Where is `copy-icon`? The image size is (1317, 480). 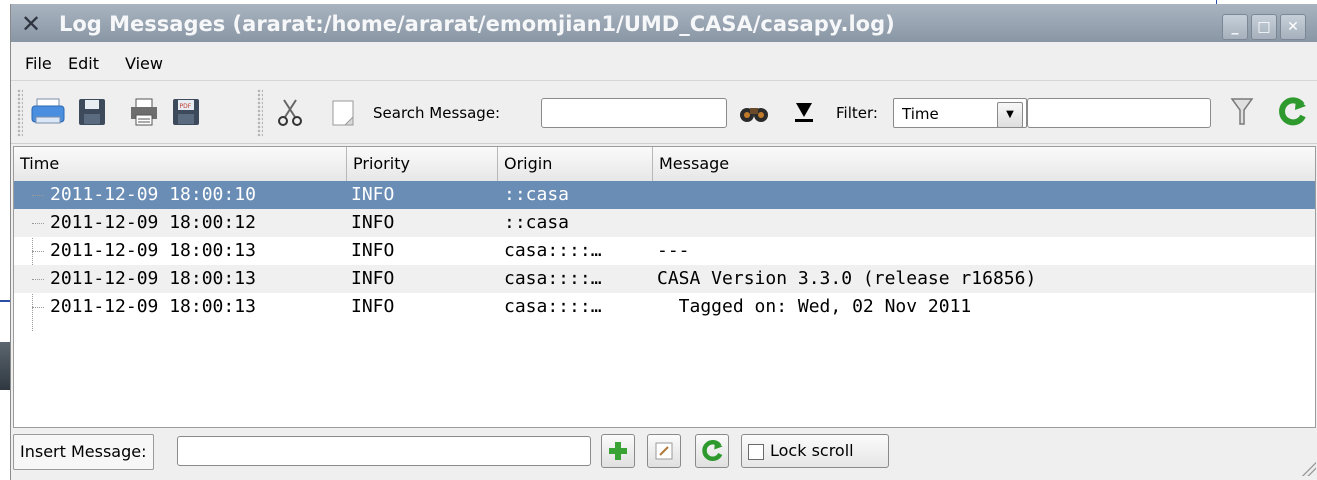 copy-icon is located at coordinates (344, 112).